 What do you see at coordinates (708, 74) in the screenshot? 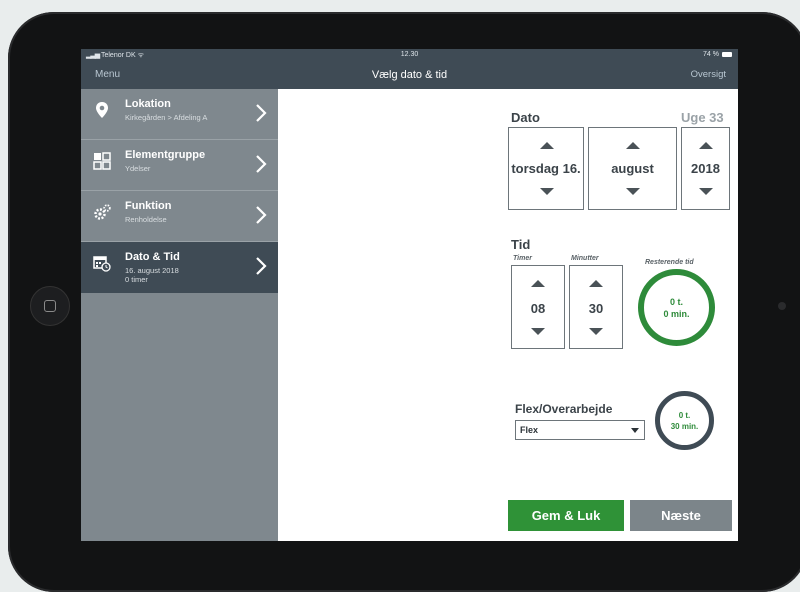
I see `overview-button: Oversigt` at bounding box center [708, 74].